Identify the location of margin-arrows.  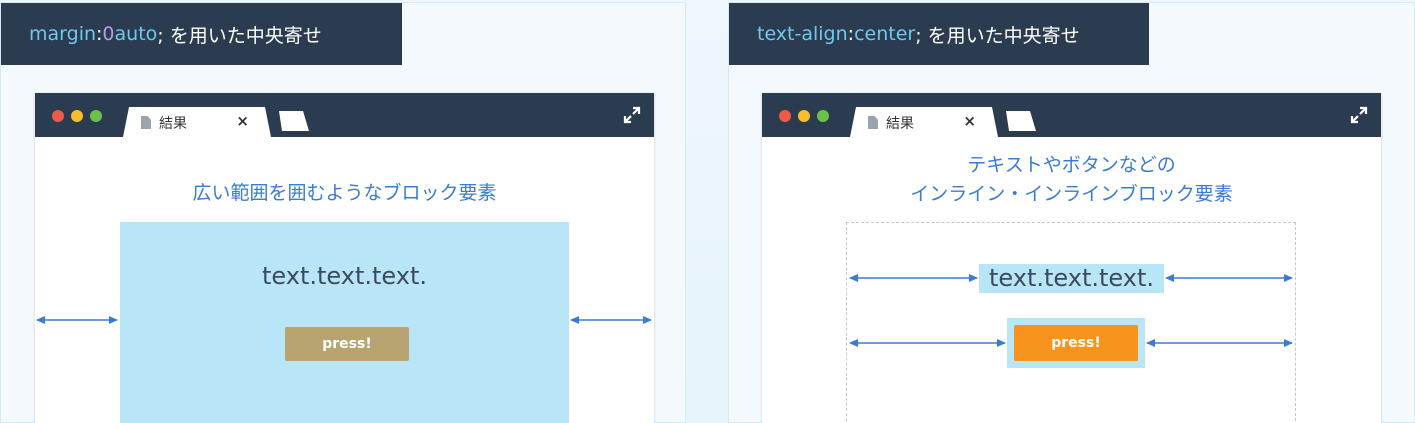
(344, 320).